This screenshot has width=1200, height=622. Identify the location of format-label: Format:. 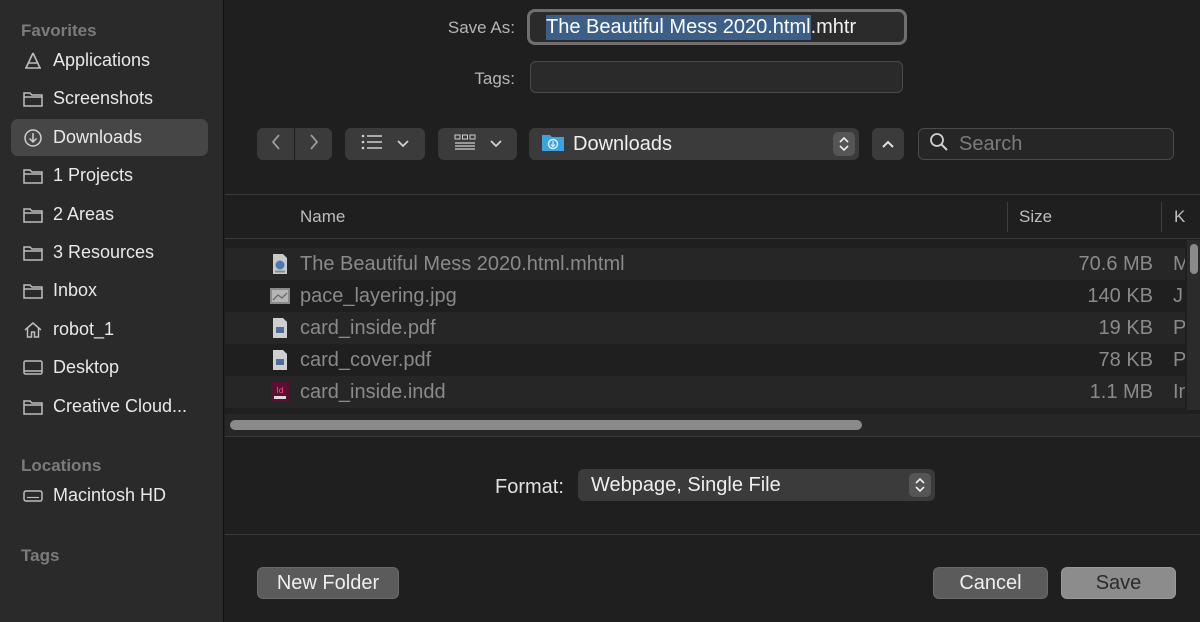
(529, 487).